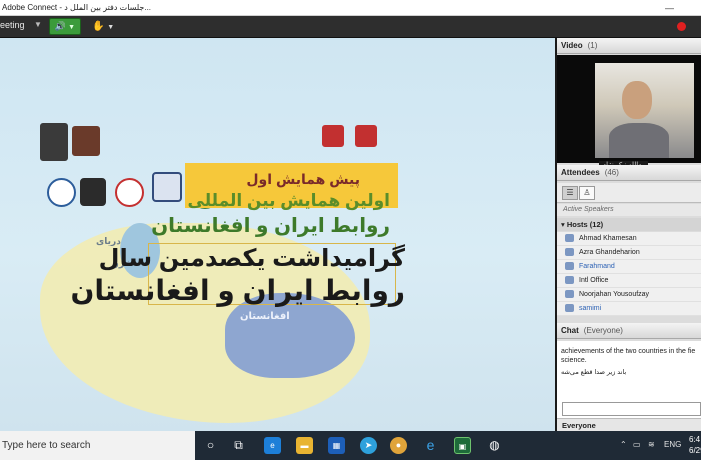 This screenshot has height=460, width=701. What do you see at coordinates (695, 445) in the screenshot?
I see `system-clock: 6:4 6/29` at bounding box center [695, 445].